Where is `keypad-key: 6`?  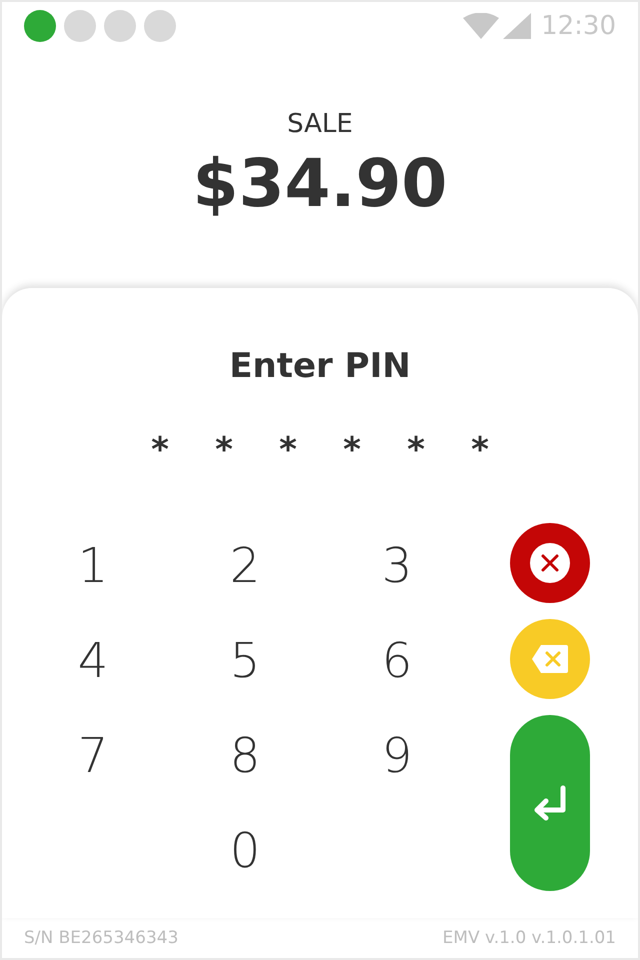
keypad-key: 6 is located at coordinates (397, 660).